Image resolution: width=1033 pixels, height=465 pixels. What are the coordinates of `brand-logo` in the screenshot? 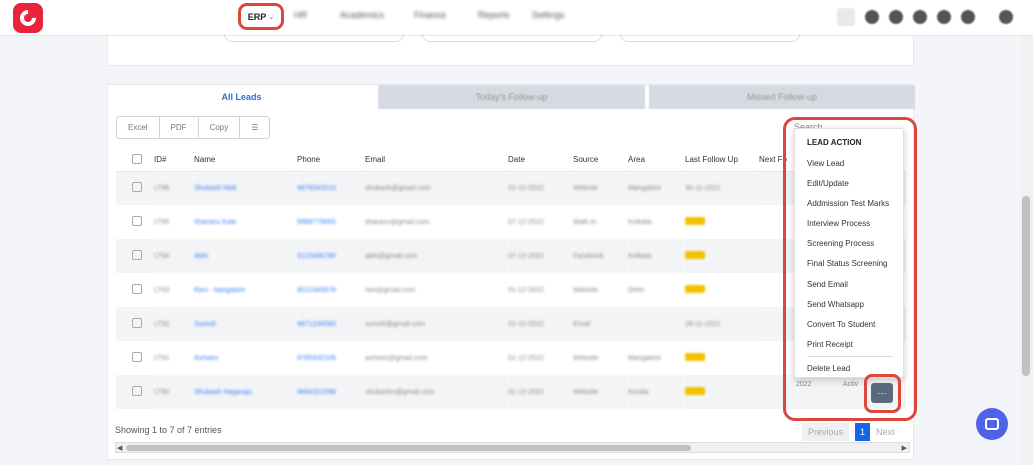 It's located at (28, 18).